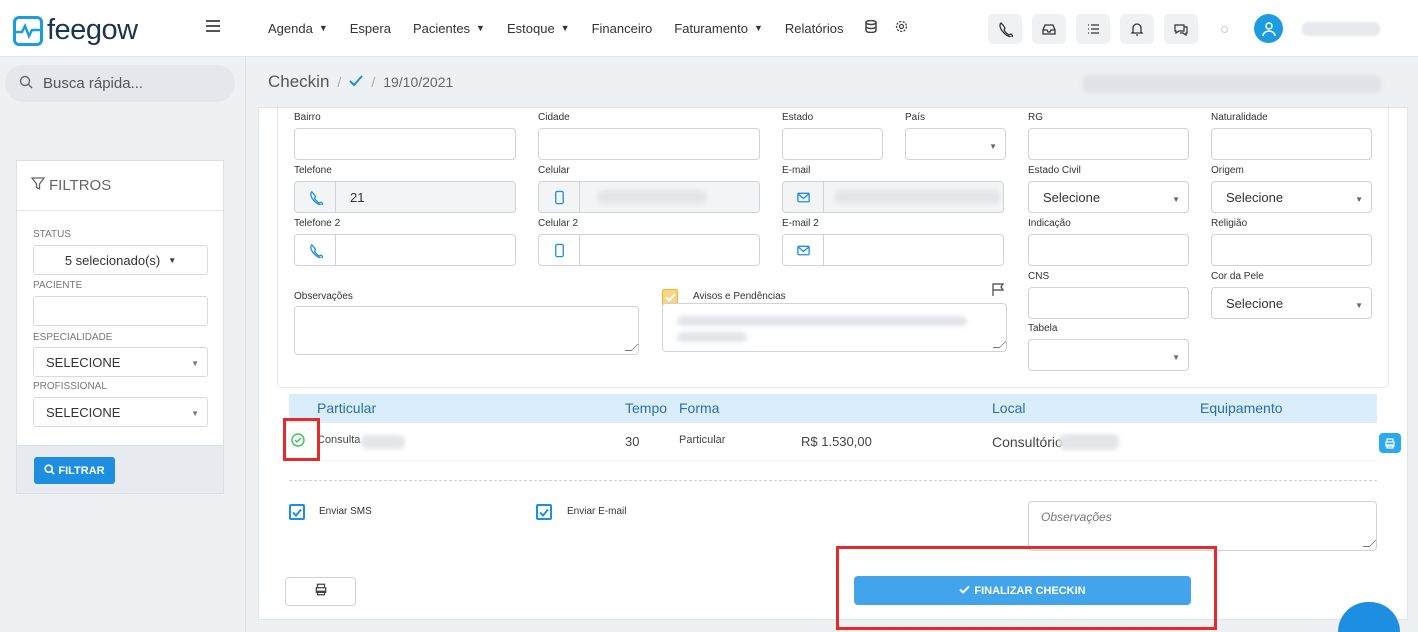 This screenshot has height=632, width=1418. What do you see at coordinates (1390, 443) in the screenshot?
I see `print-icon` at bounding box center [1390, 443].